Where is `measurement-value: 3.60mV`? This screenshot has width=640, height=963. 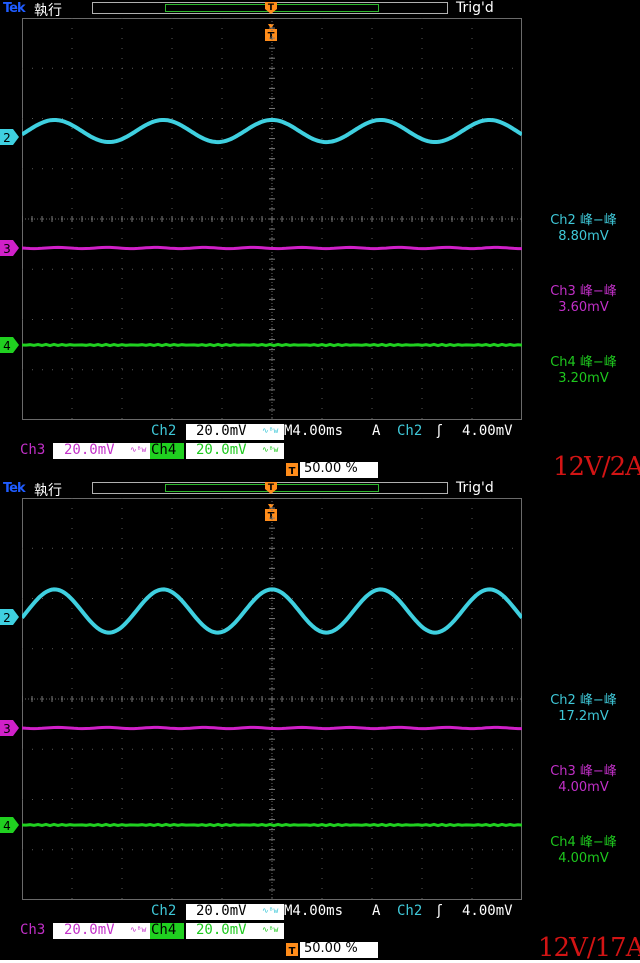 measurement-value: 3.60mV is located at coordinates (583, 307).